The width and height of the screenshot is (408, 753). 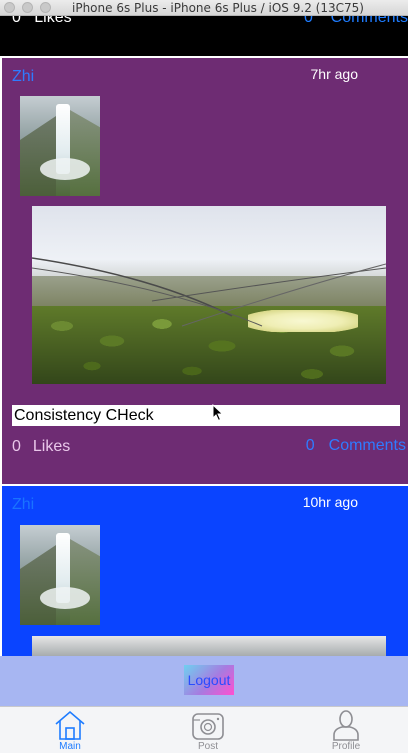 I want to click on previous-comments: 0 Comments, so click(x=356, y=21).